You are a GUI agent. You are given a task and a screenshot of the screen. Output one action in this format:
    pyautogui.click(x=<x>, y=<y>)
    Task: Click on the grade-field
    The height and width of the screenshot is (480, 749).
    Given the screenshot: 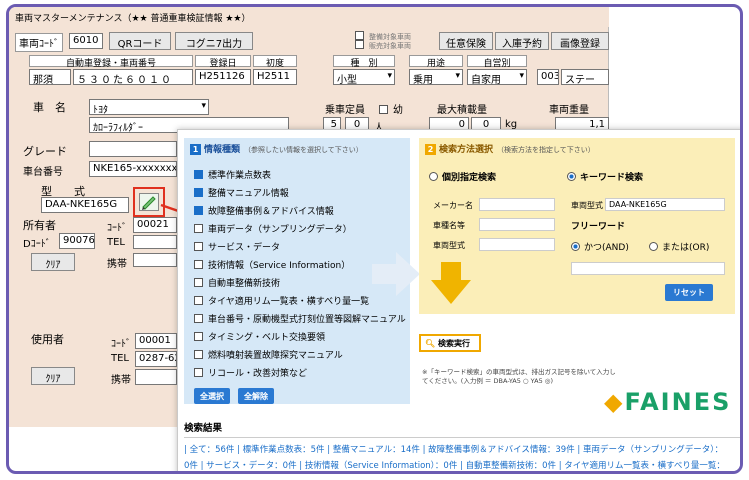 What is the action you would take?
    pyautogui.click(x=133, y=149)
    